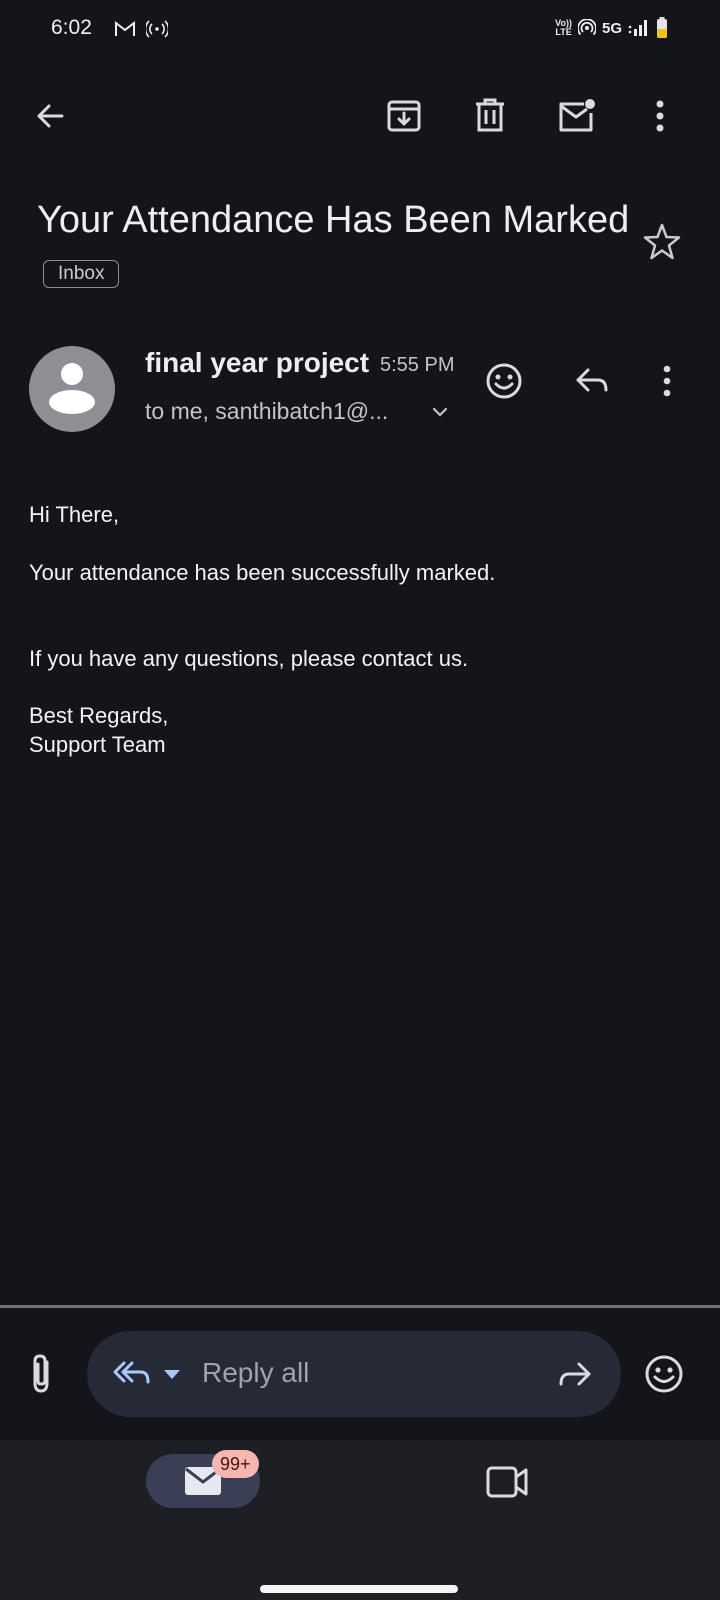  Describe the element at coordinates (662, 242) in the screenshot. I see `star-icon` at that location.